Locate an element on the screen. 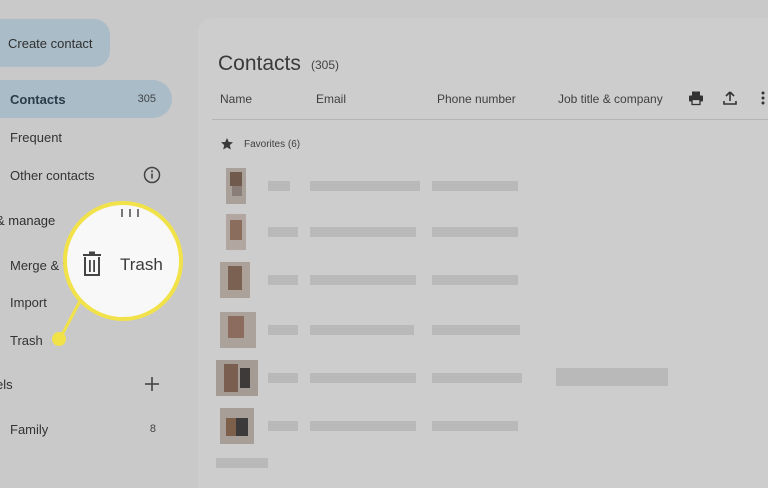 The width and height of the screenshot is (768, 488). labels-heading: els is located at coordinates (6, 384).